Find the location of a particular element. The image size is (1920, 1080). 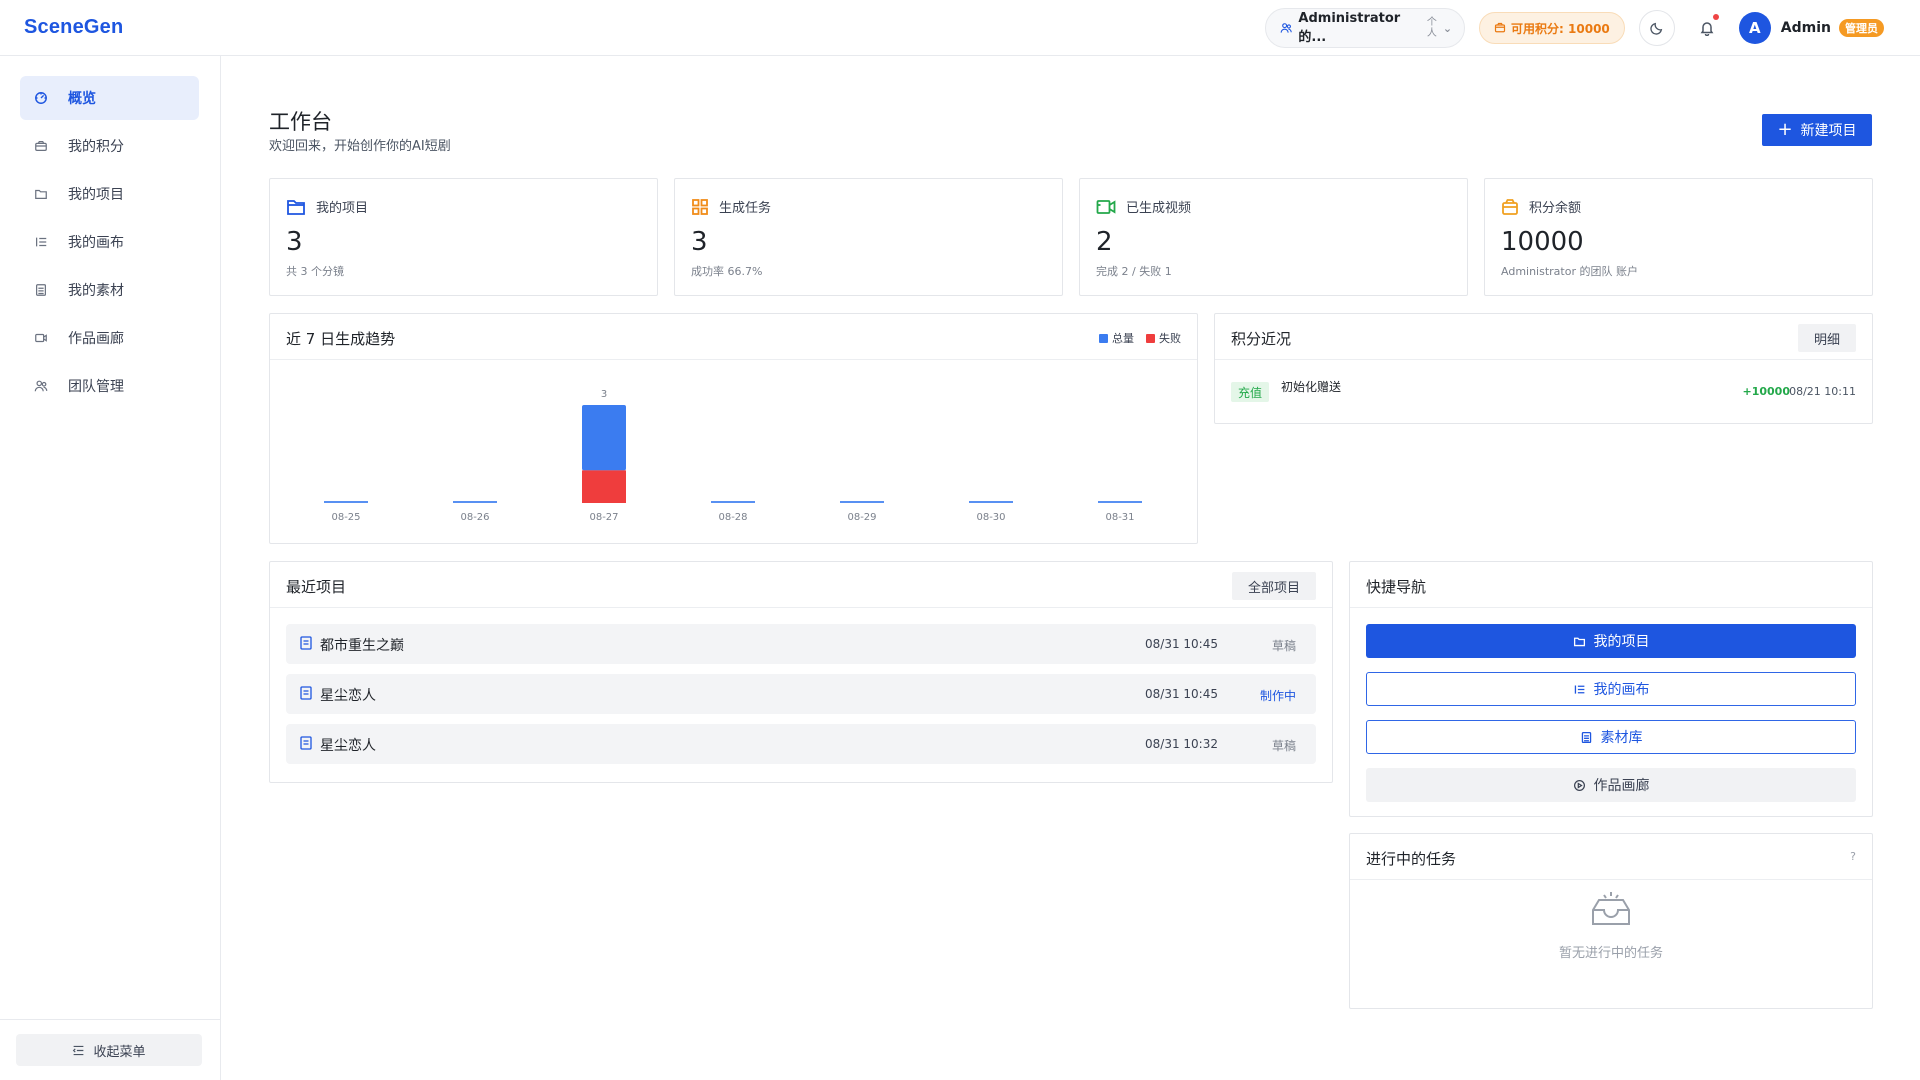

transaction-desc: 初始化赠送 is located at coordinates (1311, 387).